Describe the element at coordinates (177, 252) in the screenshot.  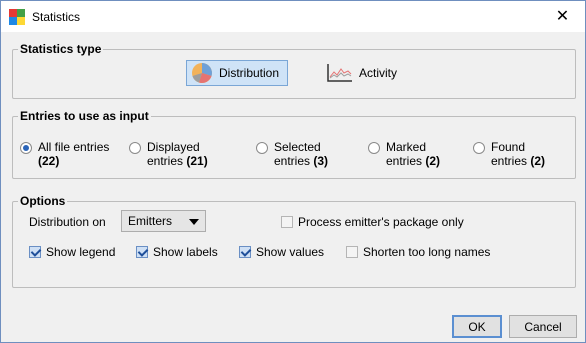
I see `show-labels-checkbox: Show labels` at that location.